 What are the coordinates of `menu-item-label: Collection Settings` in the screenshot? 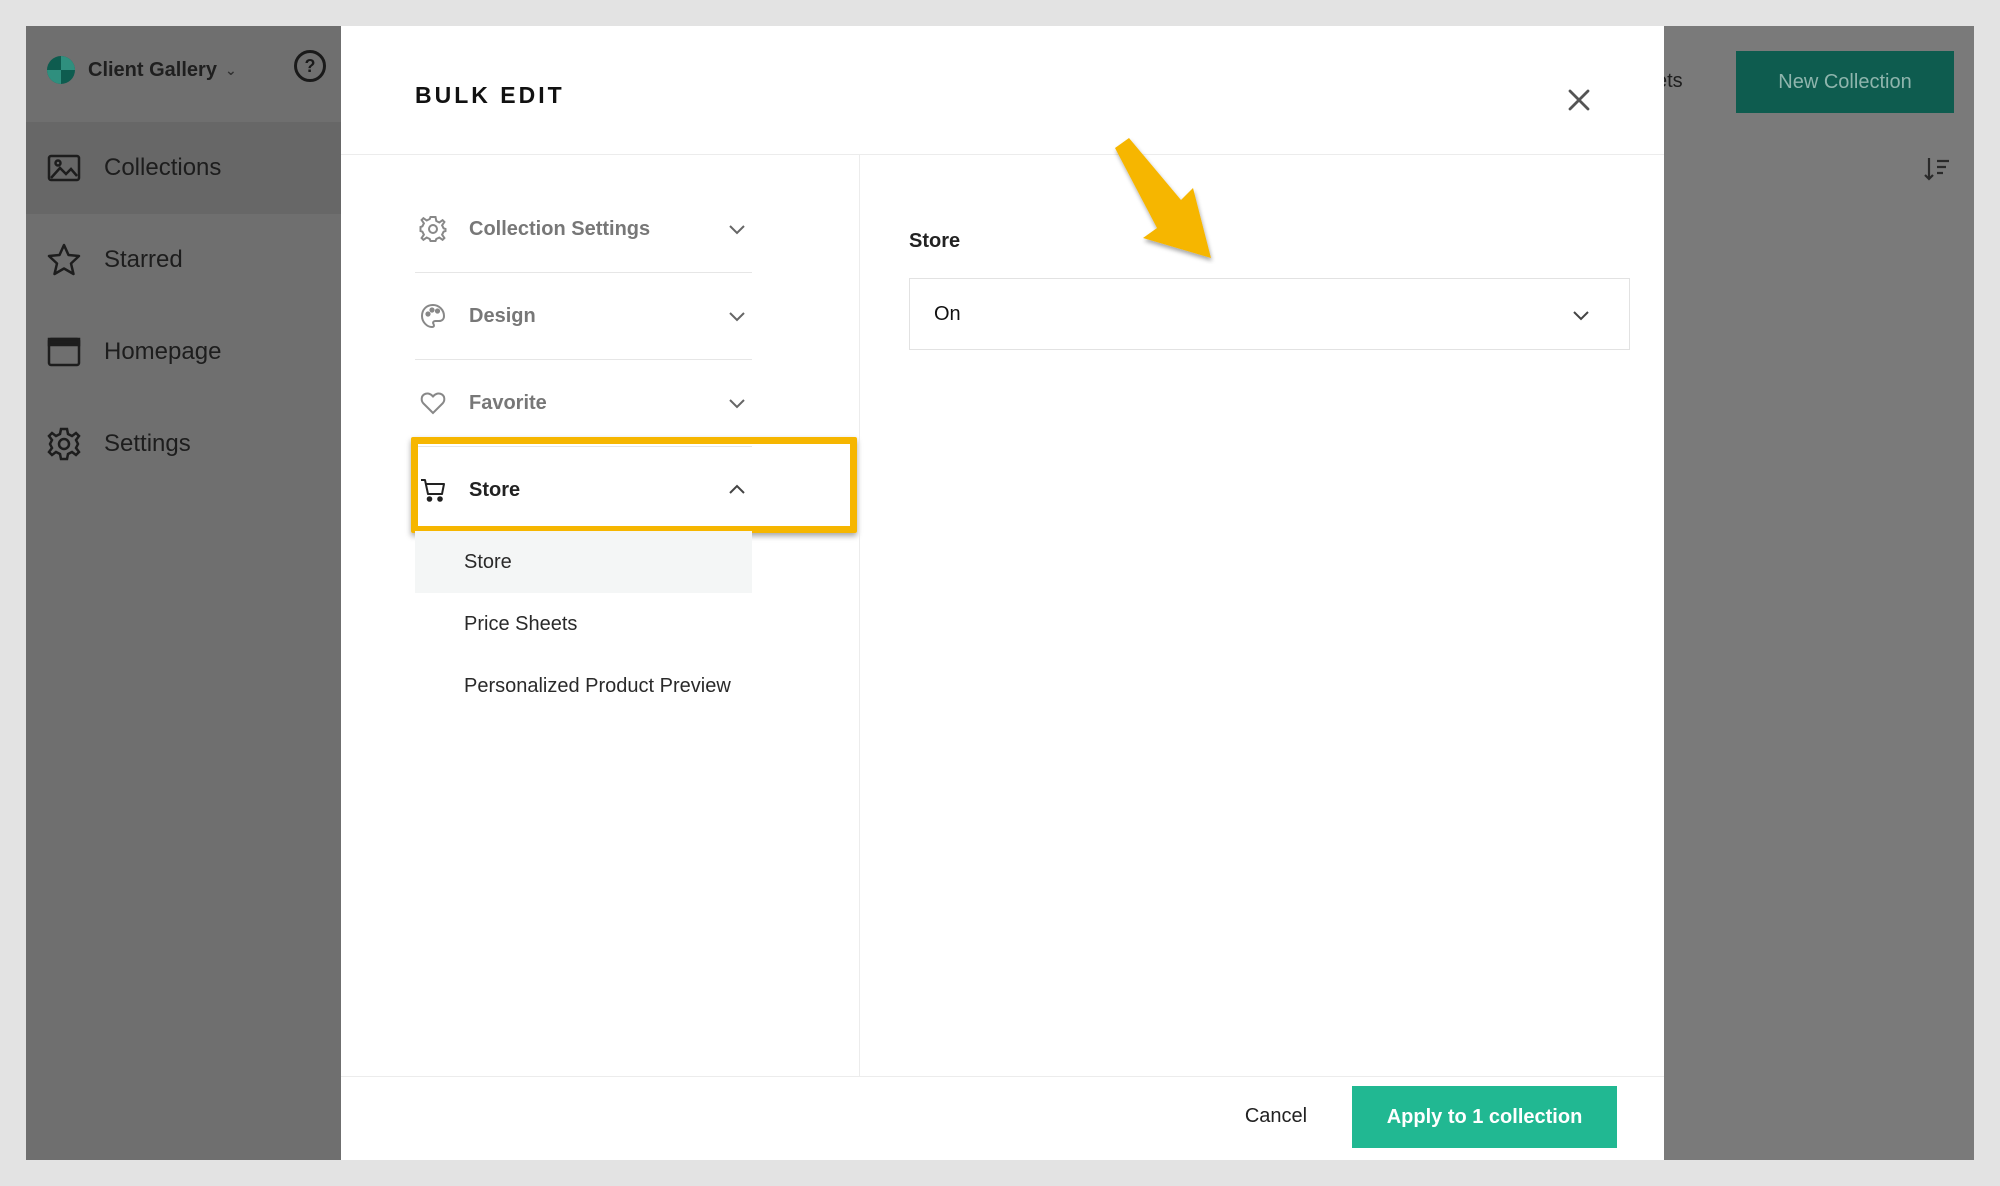 It's located at (560, 228).